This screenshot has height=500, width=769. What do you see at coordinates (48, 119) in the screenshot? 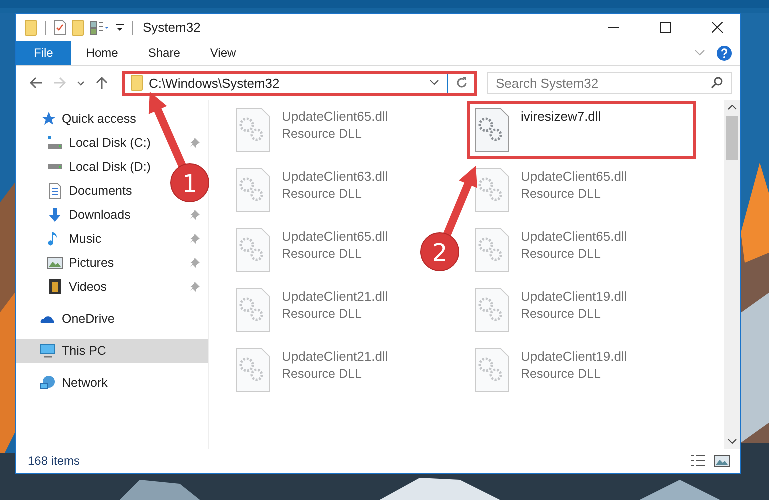
I see `star-icon` at bounding box center [48, 119].